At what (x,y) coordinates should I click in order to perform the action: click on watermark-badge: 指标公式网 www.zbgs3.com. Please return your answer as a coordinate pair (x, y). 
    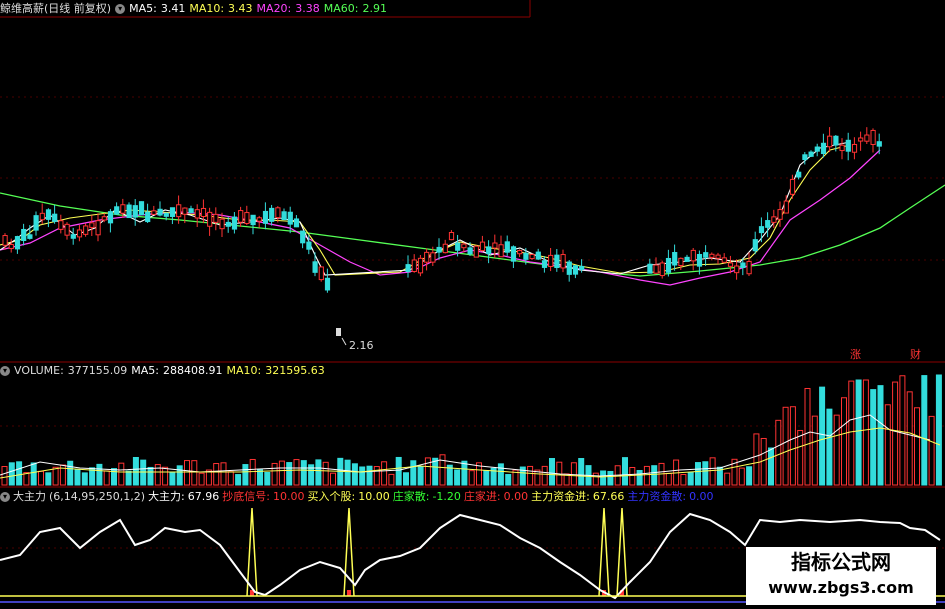
    Looking at the image, I should click on (841, 576).